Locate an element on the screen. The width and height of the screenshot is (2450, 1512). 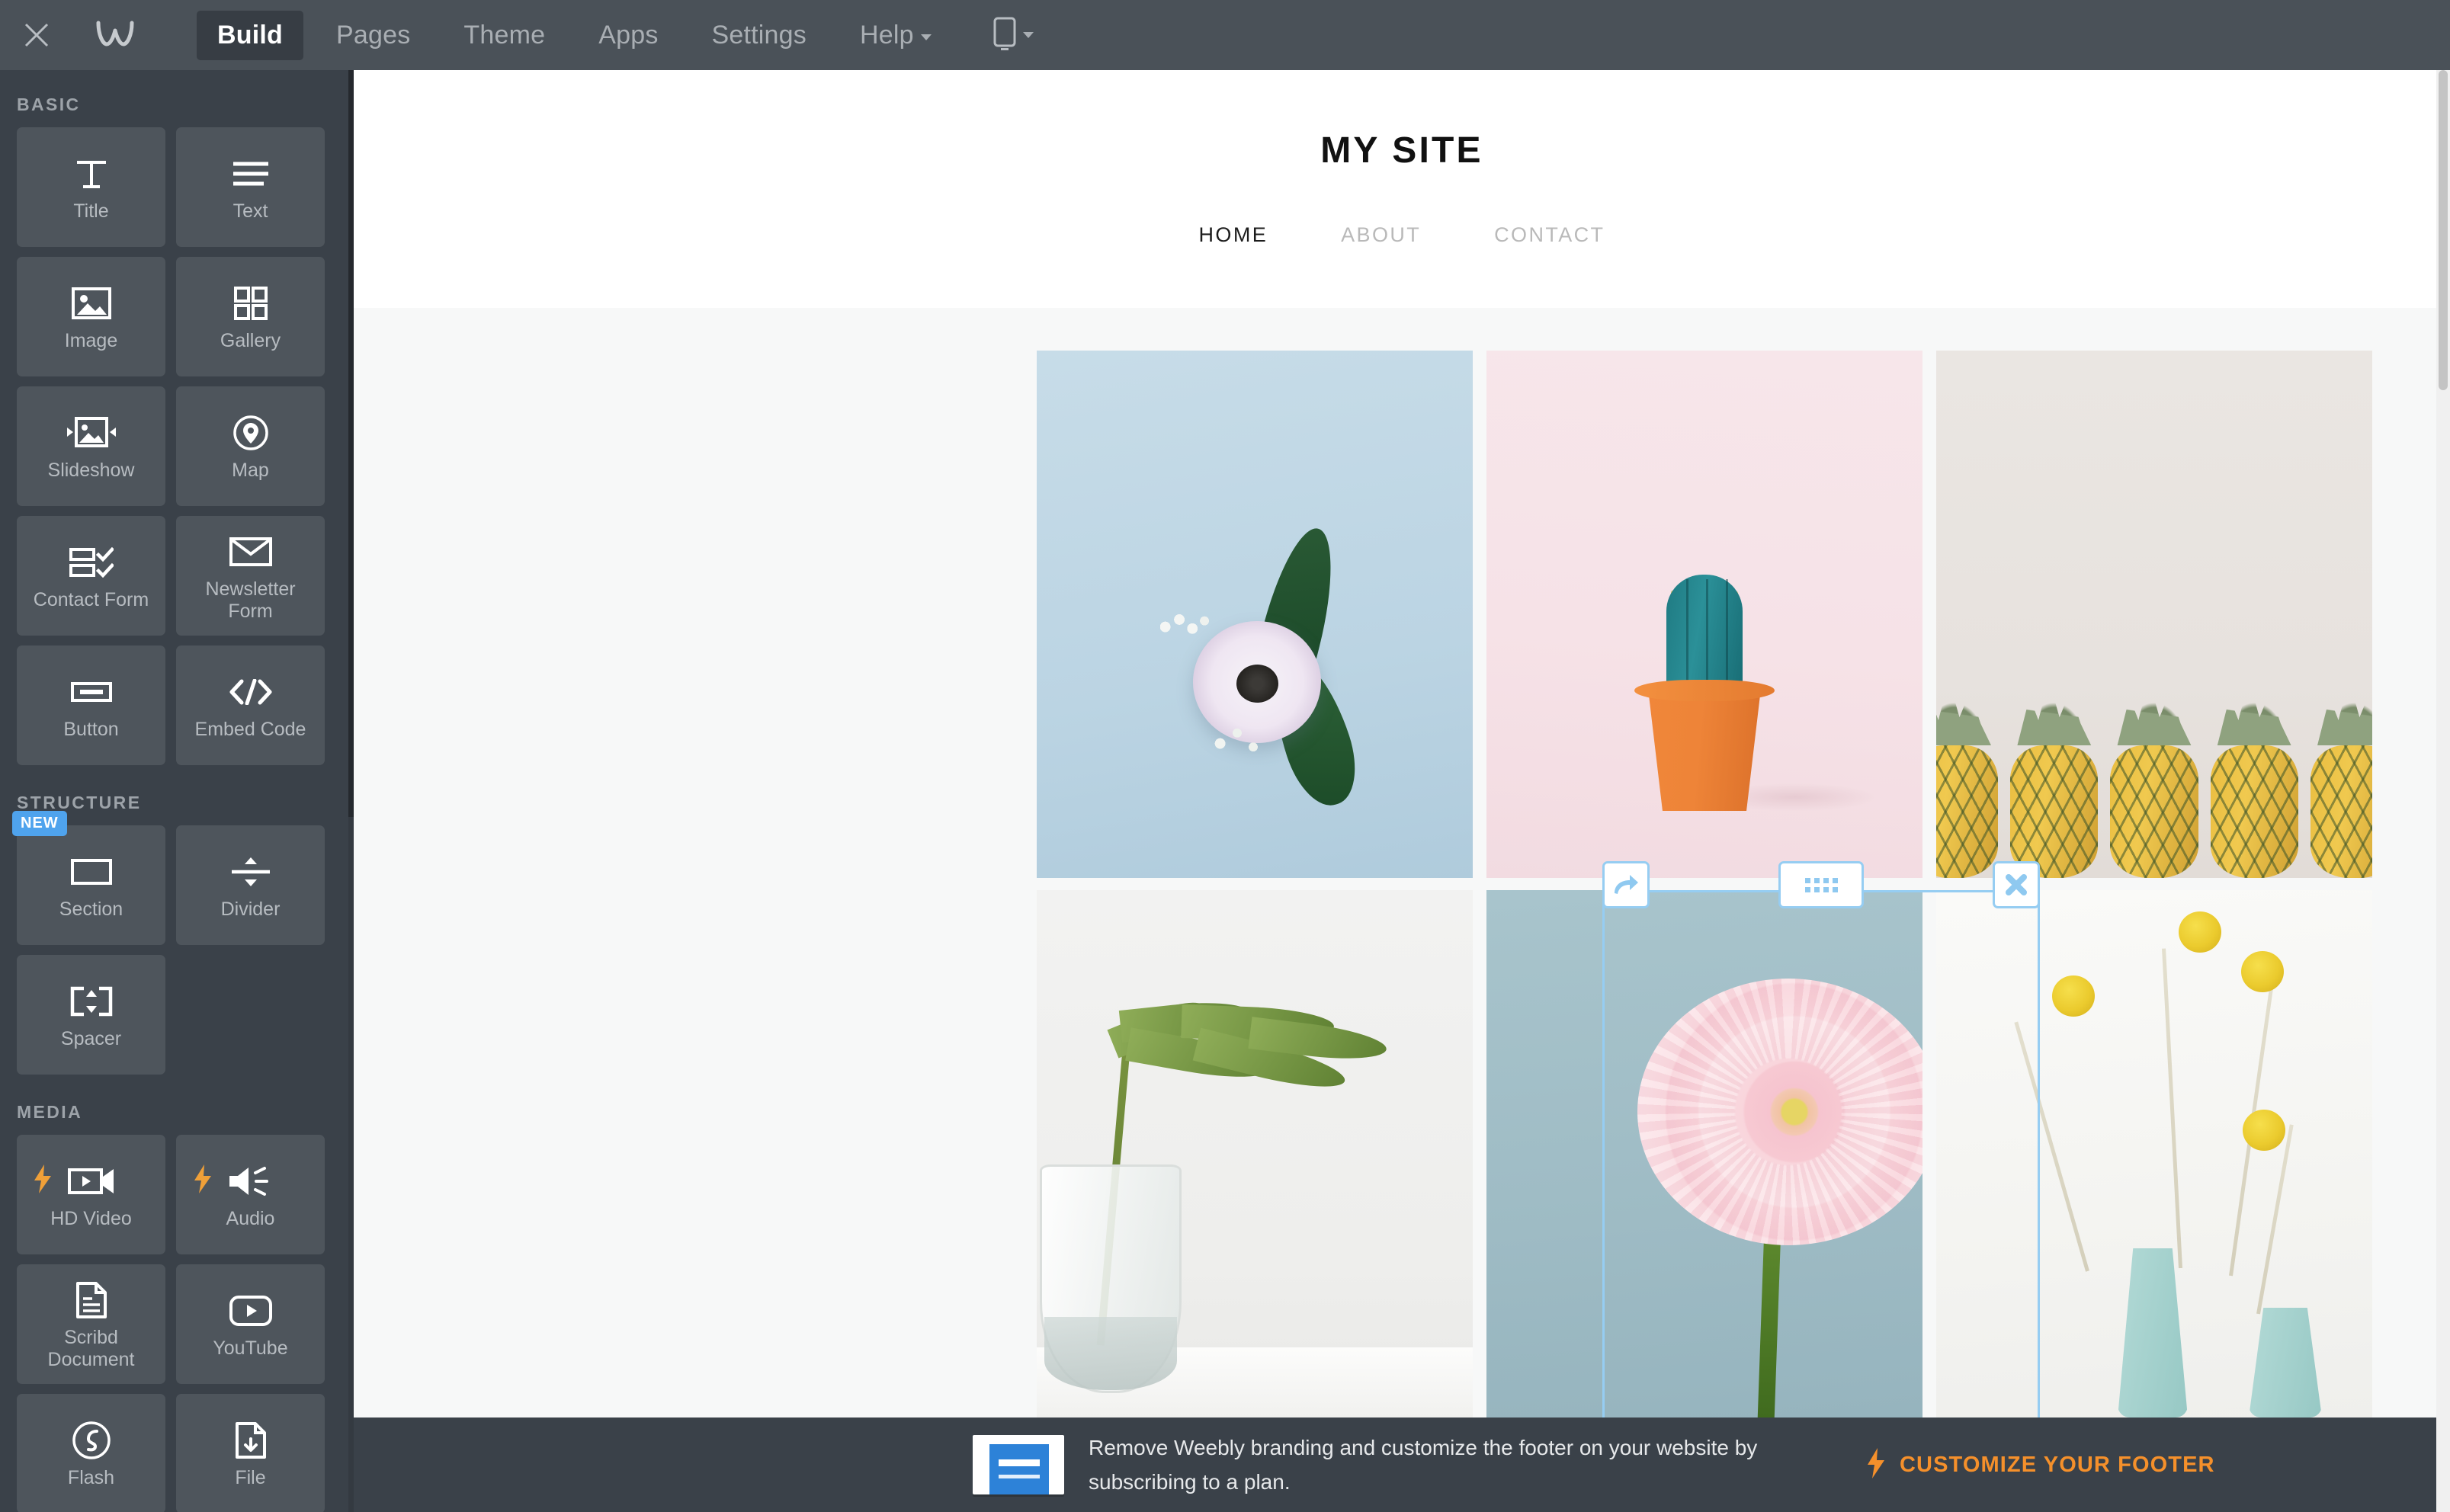
element-tile-slideshow: Slideshow is located at coordinates (91, 446).